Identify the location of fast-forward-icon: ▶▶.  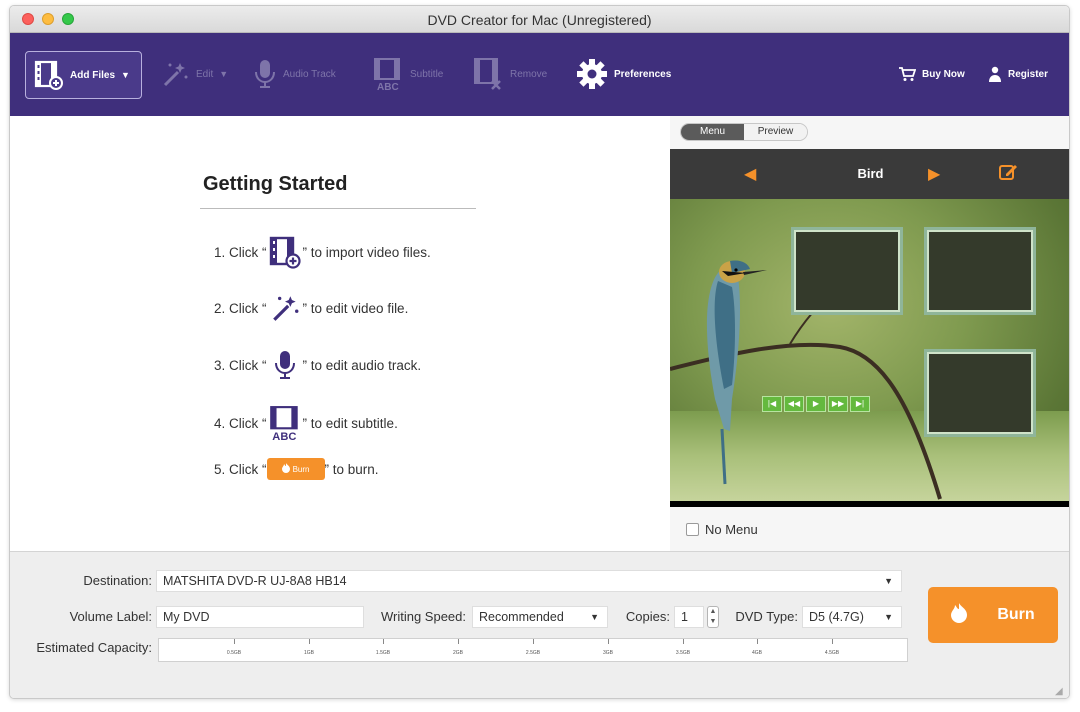
(838, 404).